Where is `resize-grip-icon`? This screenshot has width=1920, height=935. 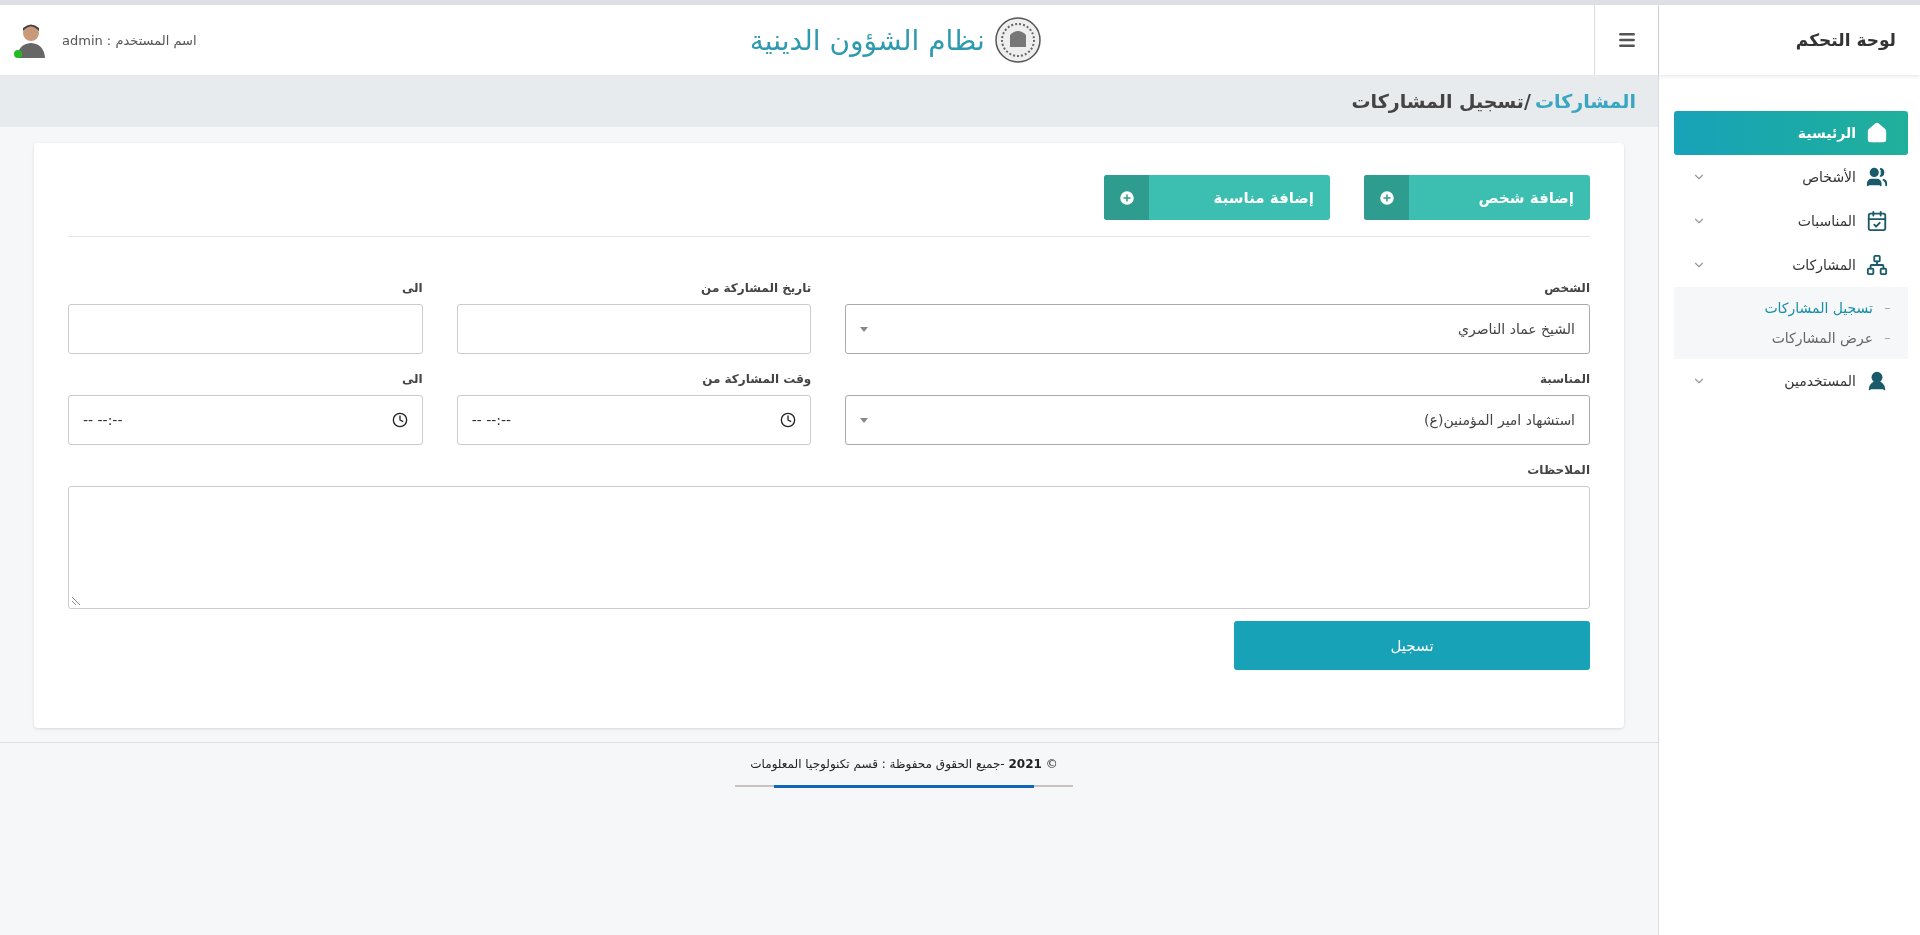
resize-grip-icon is located at coordinates (76, 601).